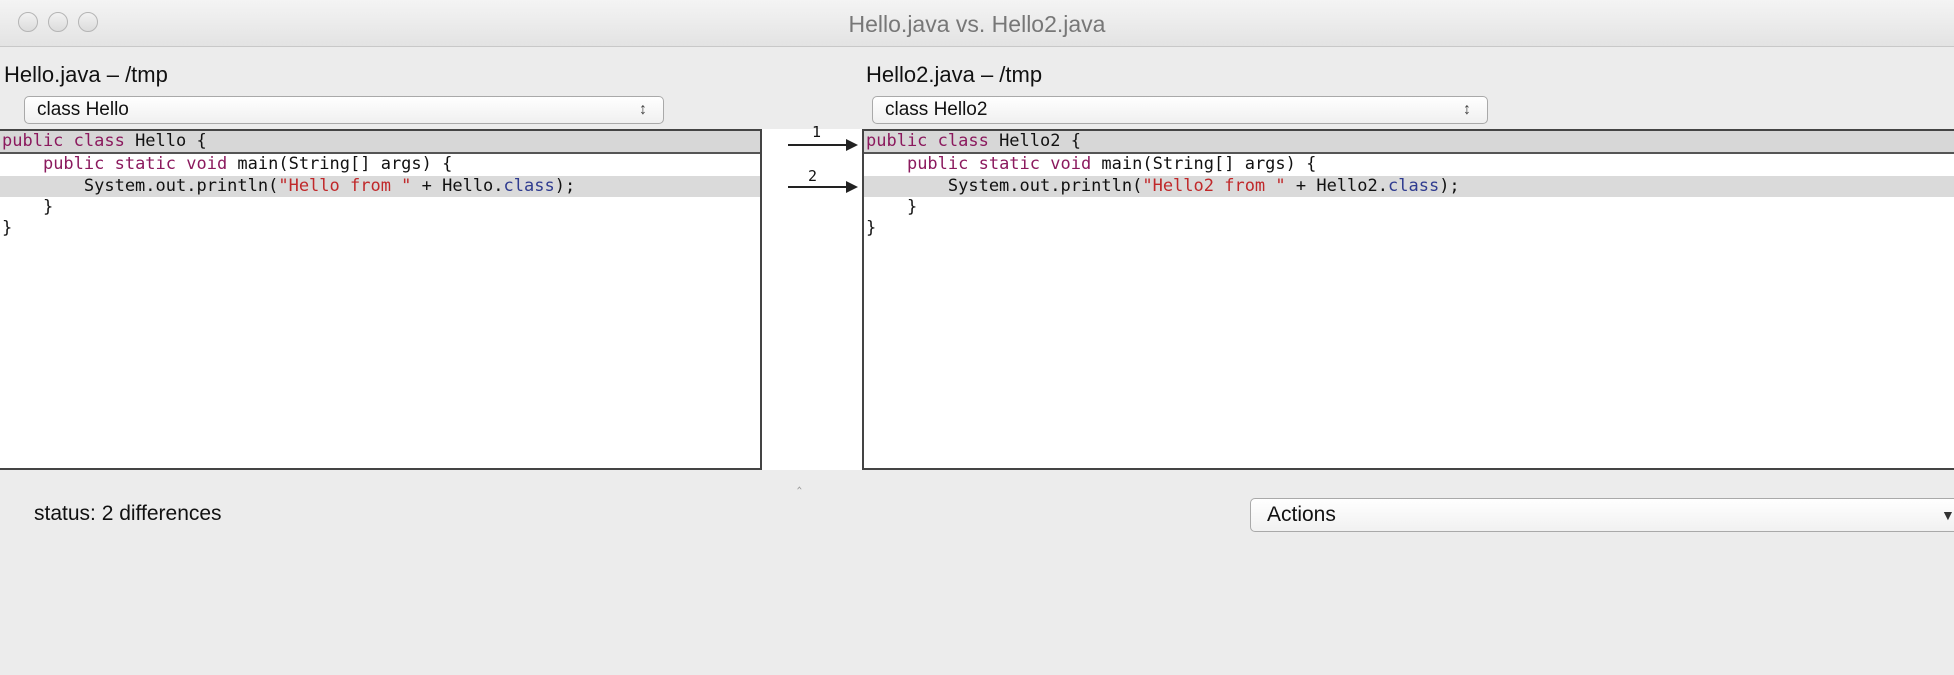 This screenshot has height=675, width=1954. I want to click on actions-dropdown: Actions ▼, so click(1602, 515).